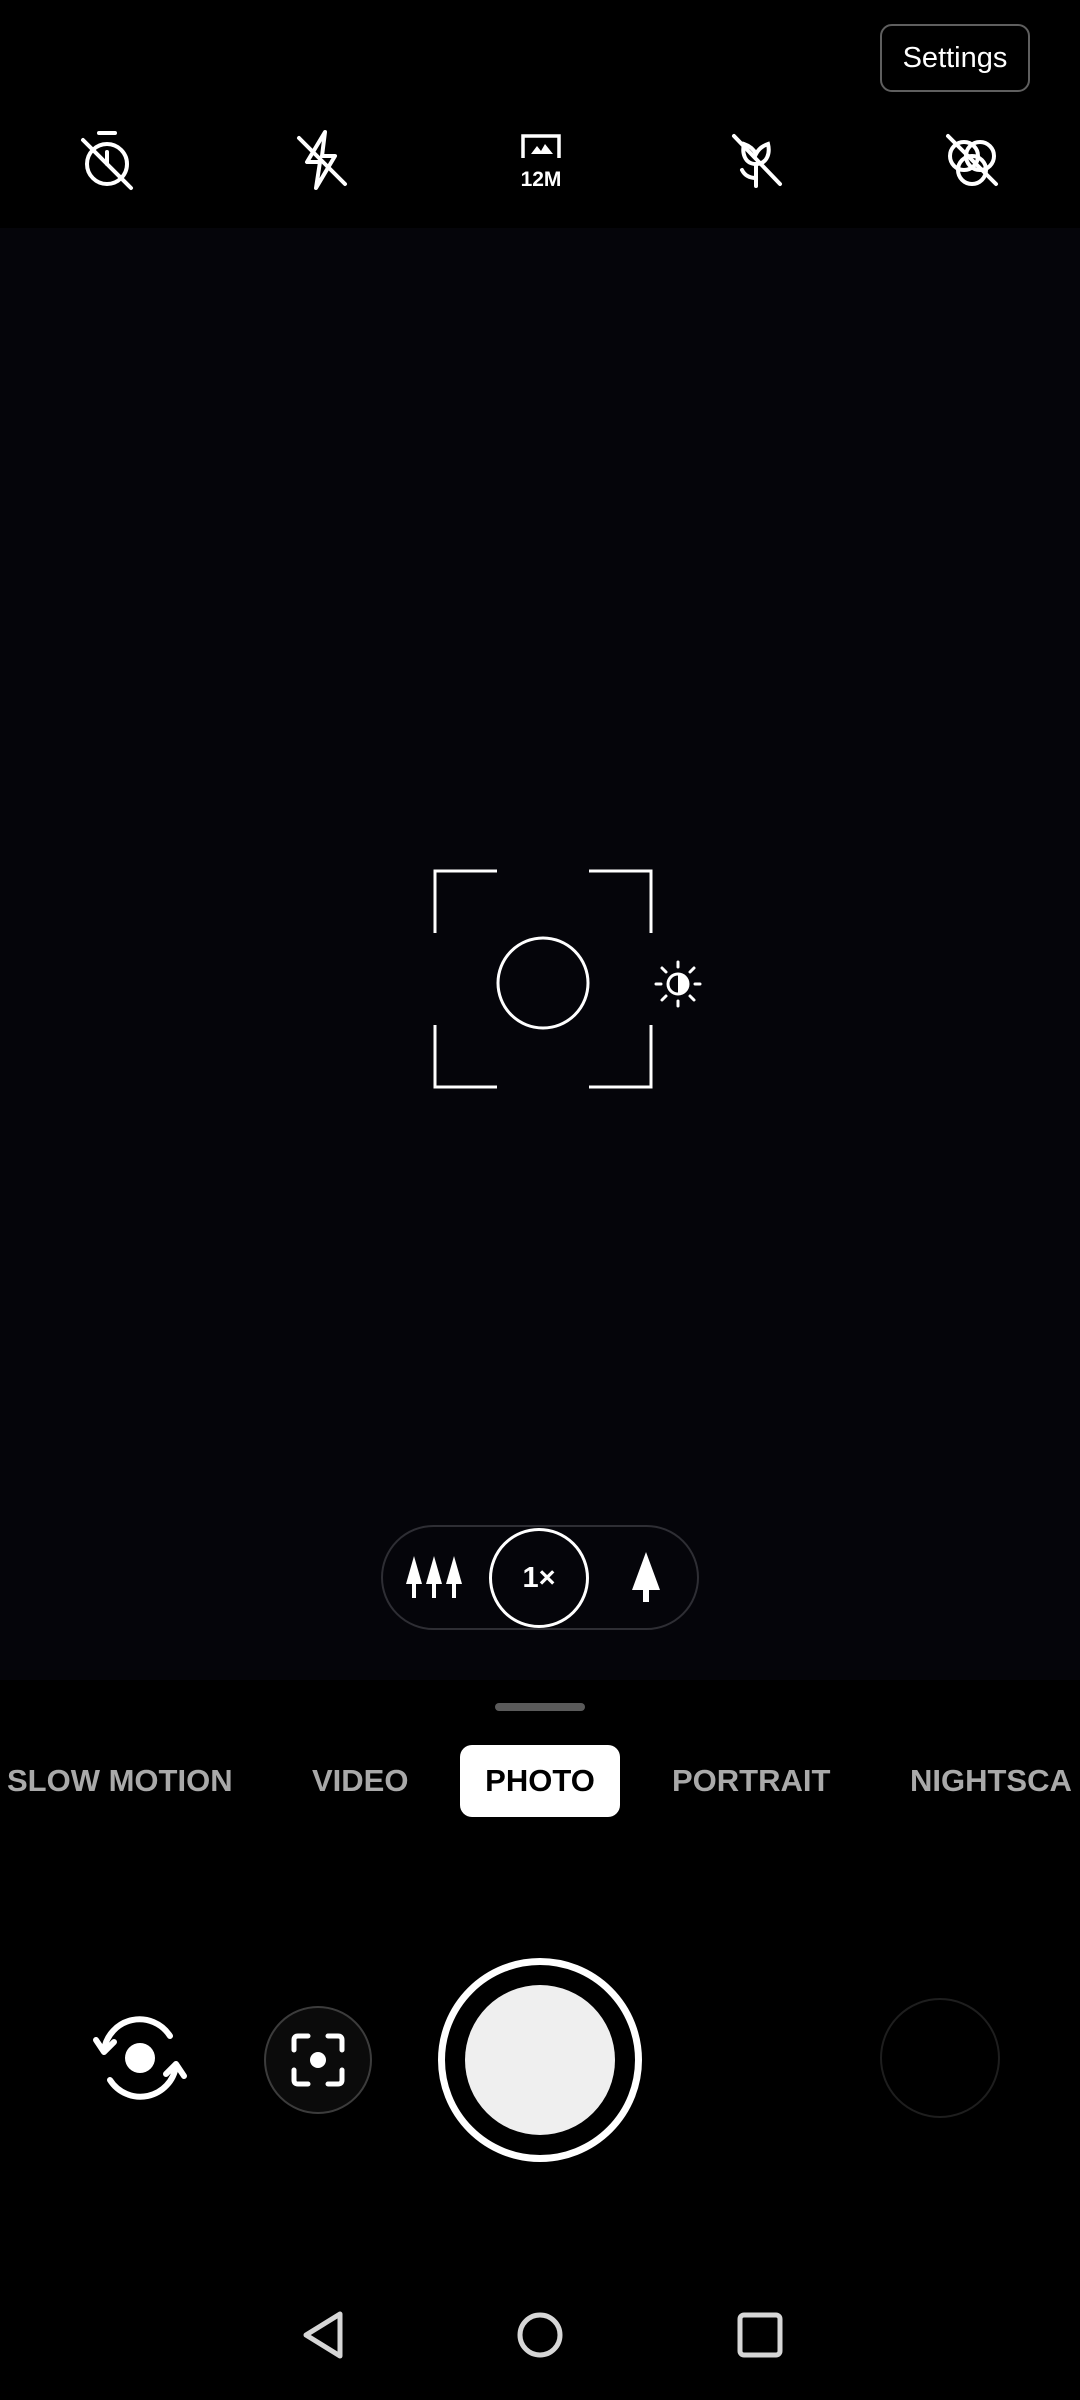 This screenshot has width=1080, height=2400. What do you see at coordinates (972, 160) in the screenshot?
I see `filter-off-icon` at bounding box center [972, 160].